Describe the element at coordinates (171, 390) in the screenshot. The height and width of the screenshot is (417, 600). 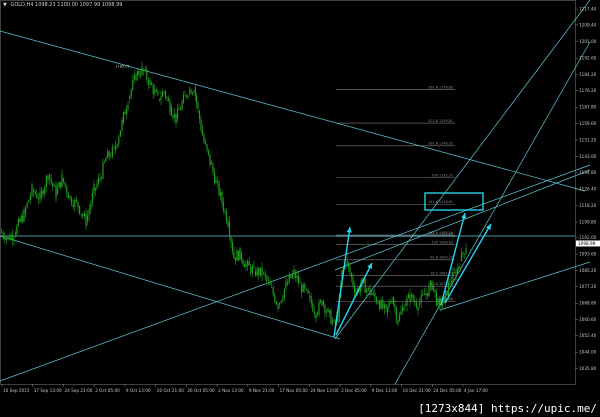
I see `x-axis-label: 16 Oct 21:00` at that location.